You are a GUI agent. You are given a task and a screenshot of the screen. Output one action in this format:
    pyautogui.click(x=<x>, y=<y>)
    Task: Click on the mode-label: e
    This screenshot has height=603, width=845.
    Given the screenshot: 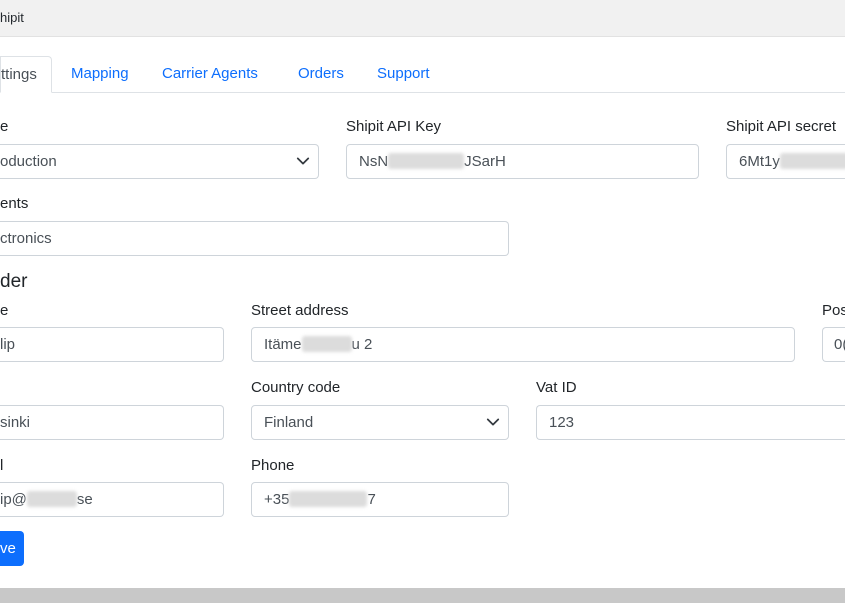 What is the action you would take?
    pyautogui.click(x=4, y=126)
    